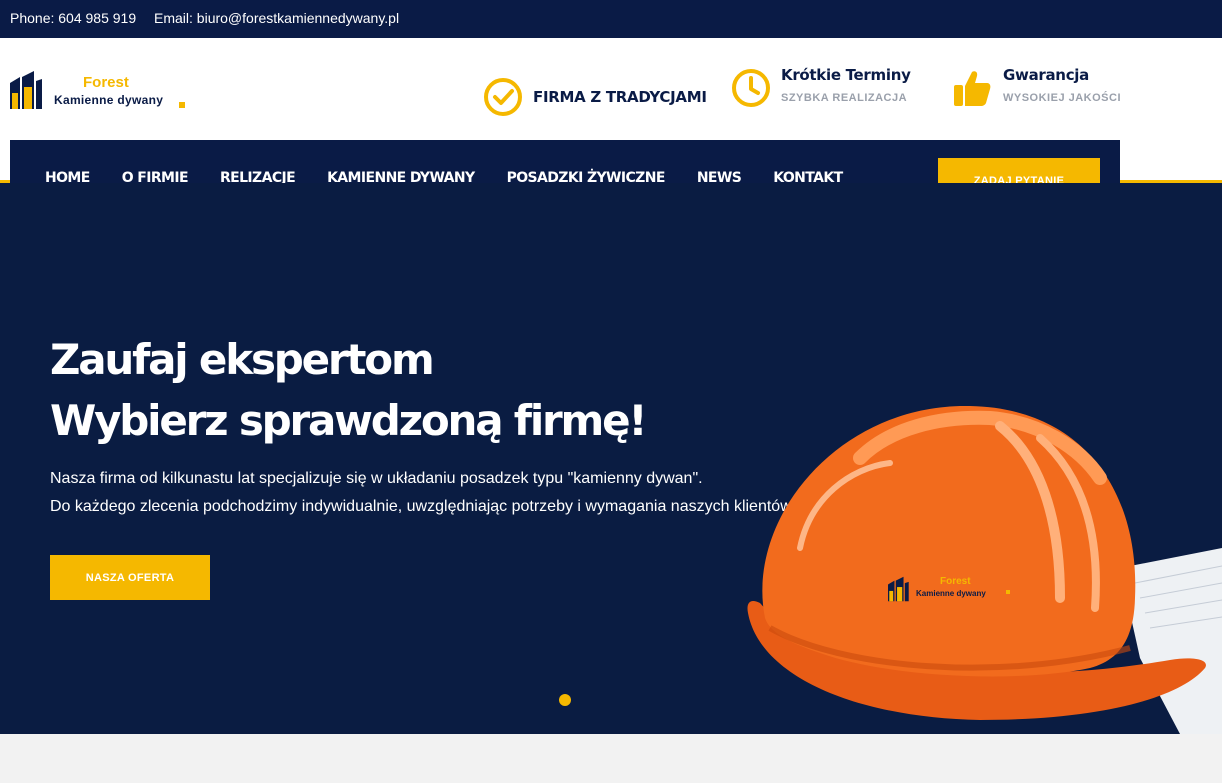 The width and height of the screenshot is (1222, 783). Describe the element at coordinates (955, 581) in the screenshot. I see `helmet-logo-brand: Forest` at that location.